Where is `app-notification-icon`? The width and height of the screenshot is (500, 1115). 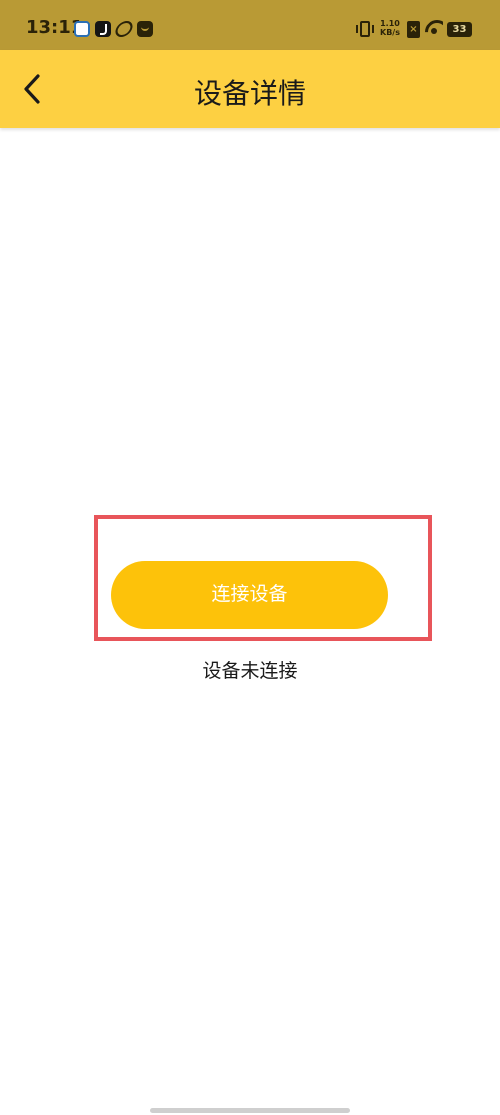
app-notification-icon is located at coordinates (82, 29).